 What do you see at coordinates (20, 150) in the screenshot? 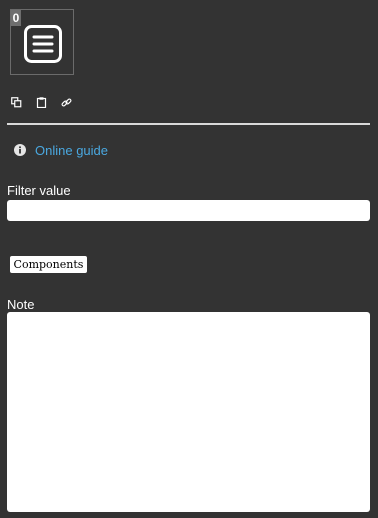
I see `info-icon` at bounding box center [20, 150].